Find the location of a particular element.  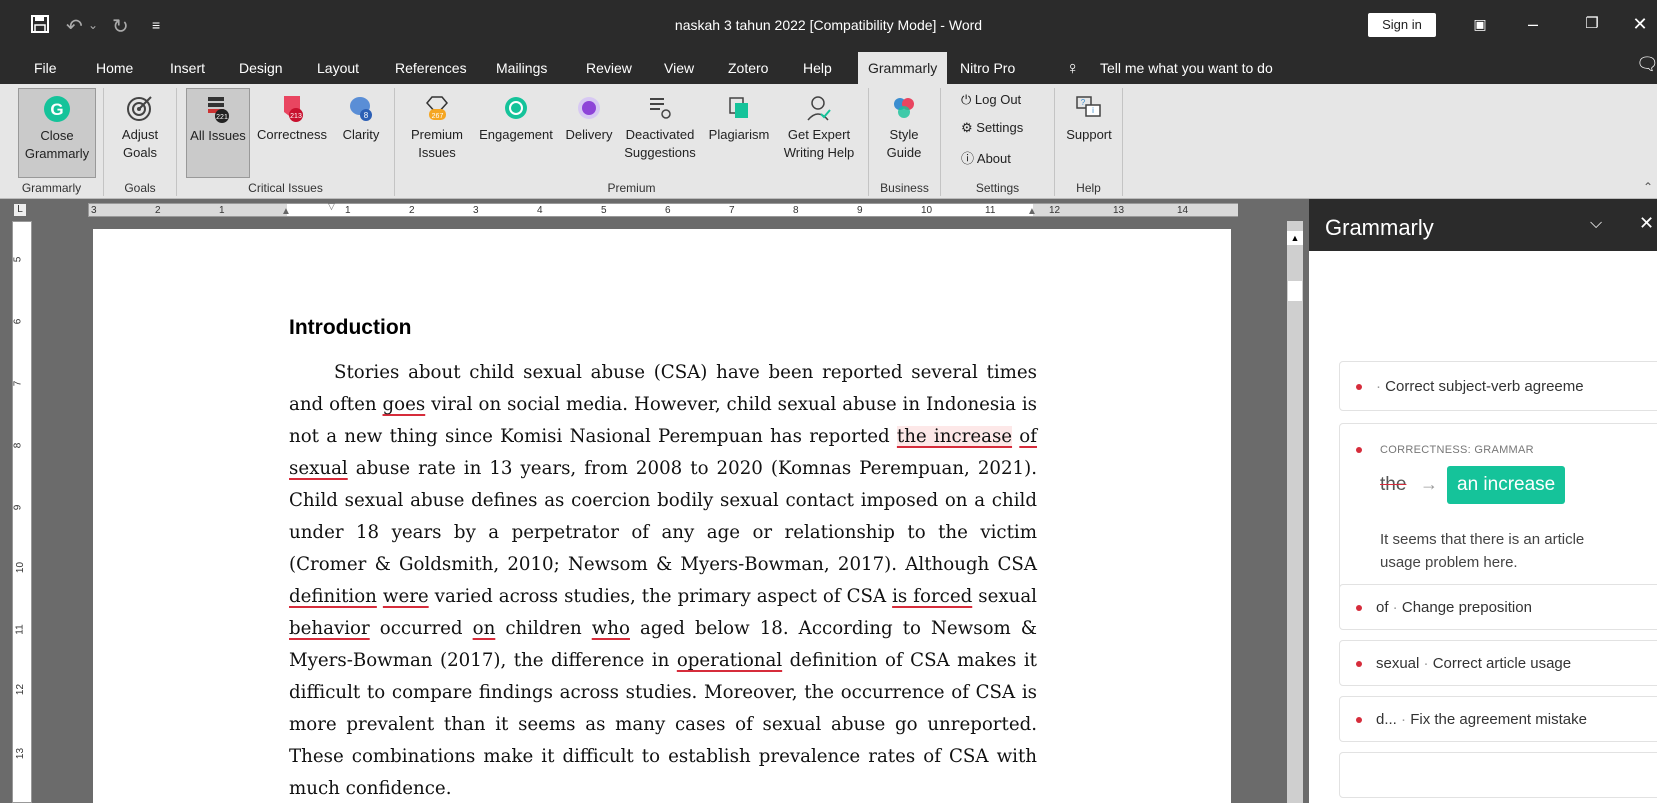

collapse-ribbon-icon: ⌃ is located at coordinates (1648, 187).